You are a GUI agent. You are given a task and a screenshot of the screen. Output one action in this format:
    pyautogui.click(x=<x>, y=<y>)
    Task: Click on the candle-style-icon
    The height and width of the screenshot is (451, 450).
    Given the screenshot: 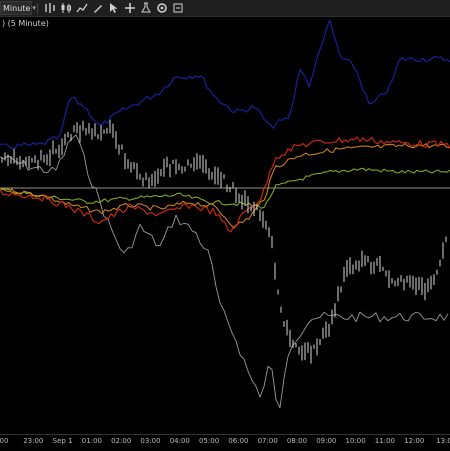 What is the action you would take?
    pyautogui.click(x=66, y=8)
    